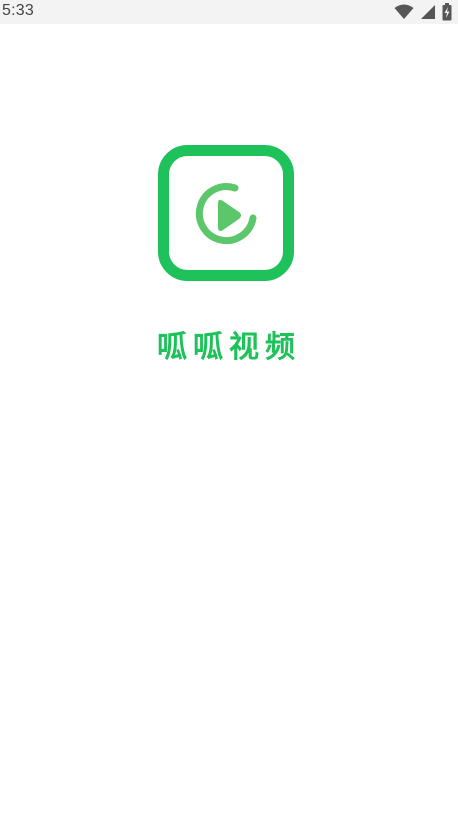  Describe the element at coordinates (229, 347) in the screenshot. I see `app-name: 呱呱视频` at that location.